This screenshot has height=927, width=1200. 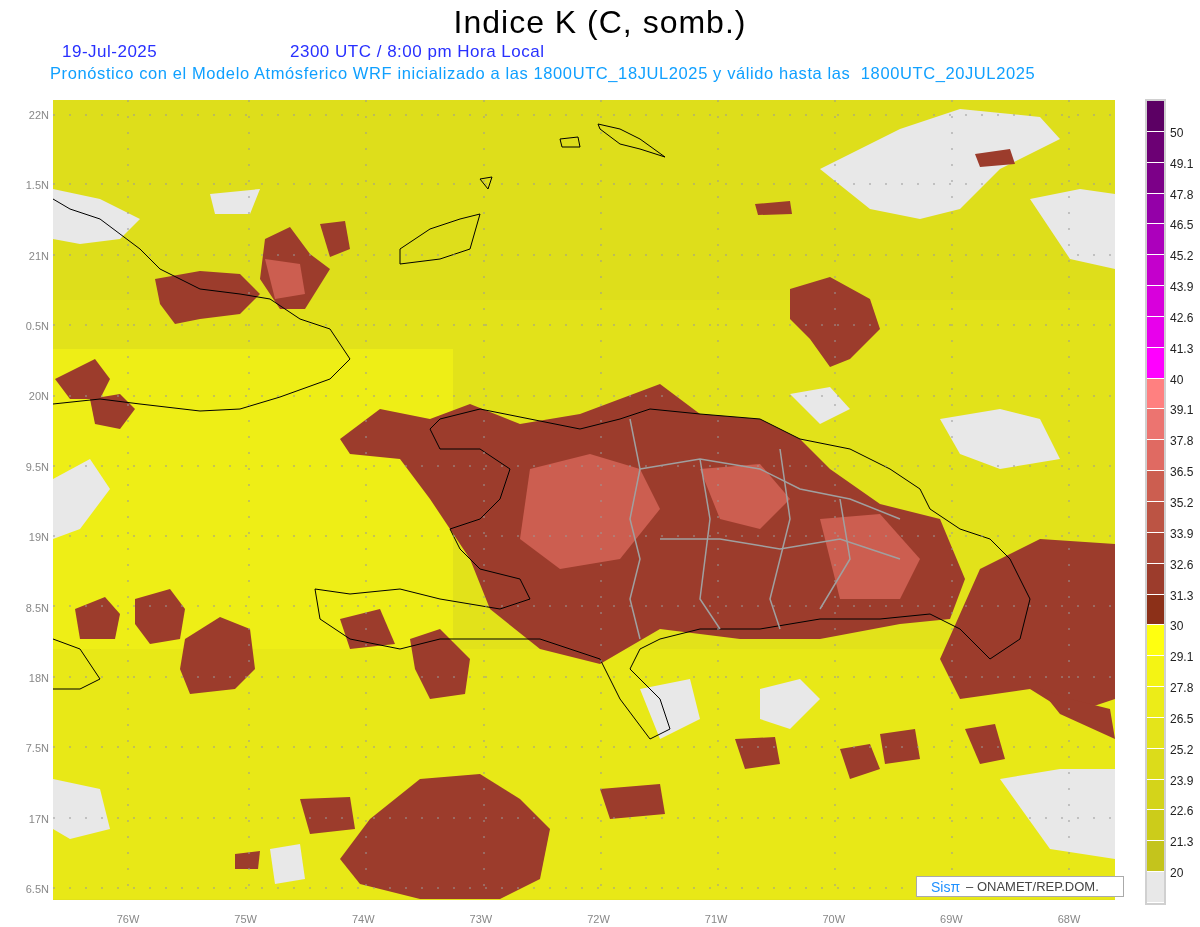 What do you see at coordinates (1182, 163) in the screenshot?
I see `legend-label: 49.1` at bounding box center [1182, 163].